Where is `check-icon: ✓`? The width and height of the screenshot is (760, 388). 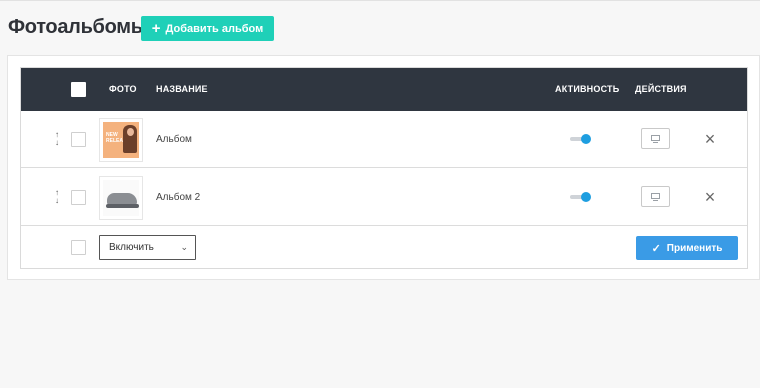 check-icon: ✓ is located at coordinates (656, 248).